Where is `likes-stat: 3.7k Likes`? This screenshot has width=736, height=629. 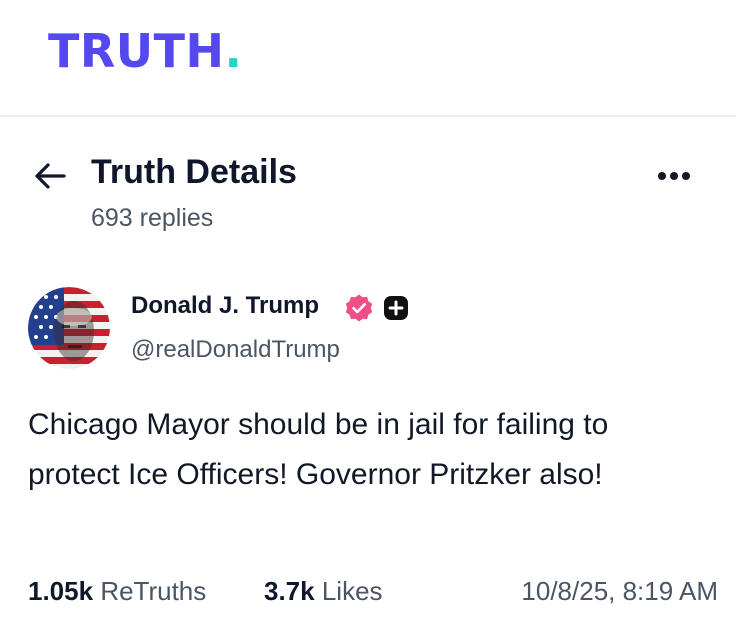
likes-stat: 3.7k Likes is located at coordinates (323, 591).